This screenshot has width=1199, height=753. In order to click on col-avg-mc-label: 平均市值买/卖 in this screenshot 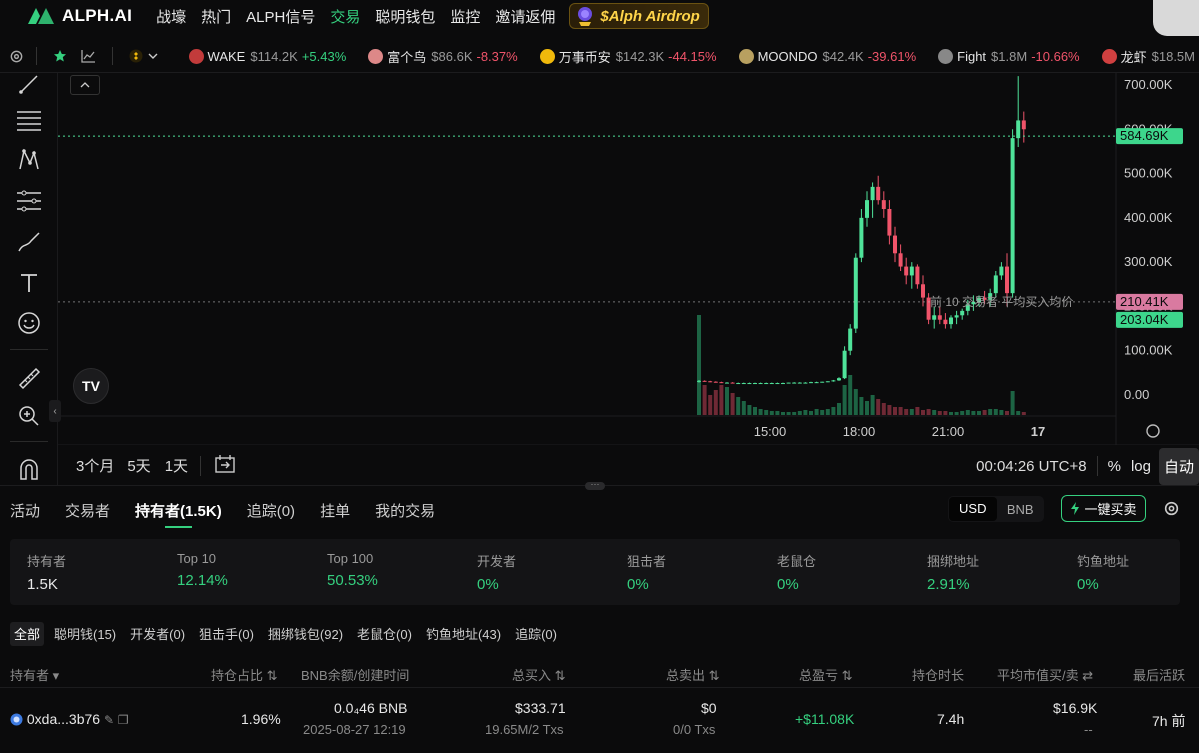, I will do `click(1038, 675)`.